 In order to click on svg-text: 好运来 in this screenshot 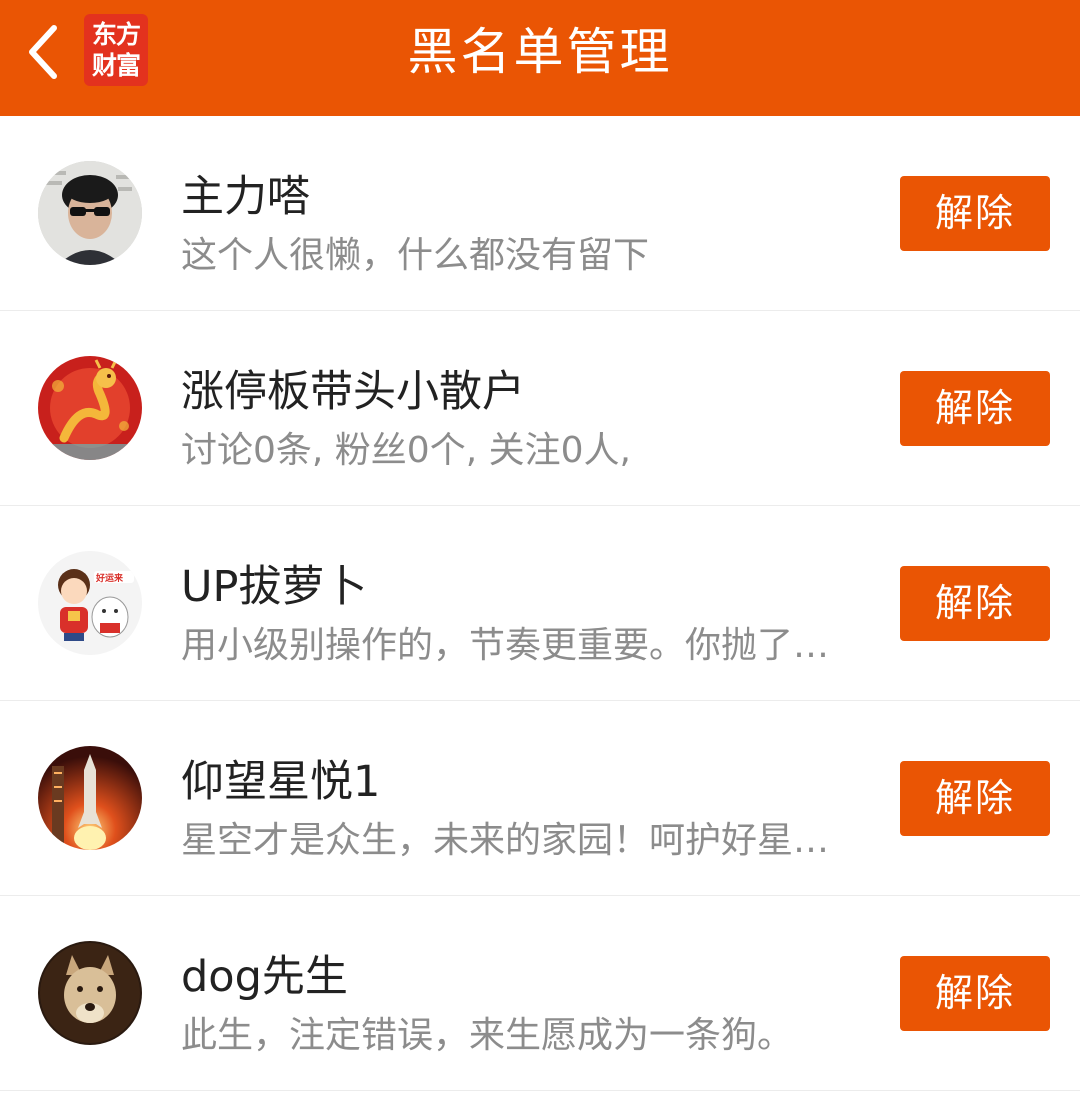, I will do `click(109, 578)`.